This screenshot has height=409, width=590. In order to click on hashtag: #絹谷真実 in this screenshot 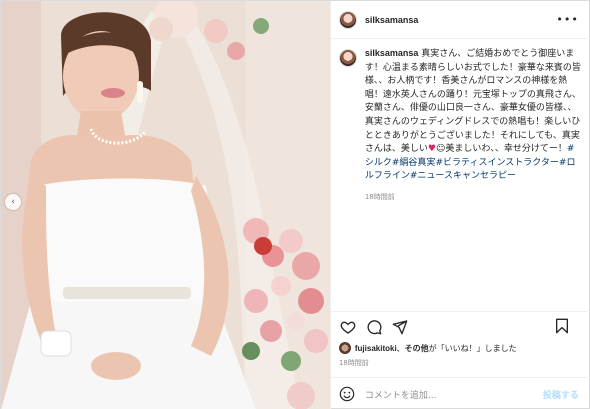, I will do `click(414, 163)`.